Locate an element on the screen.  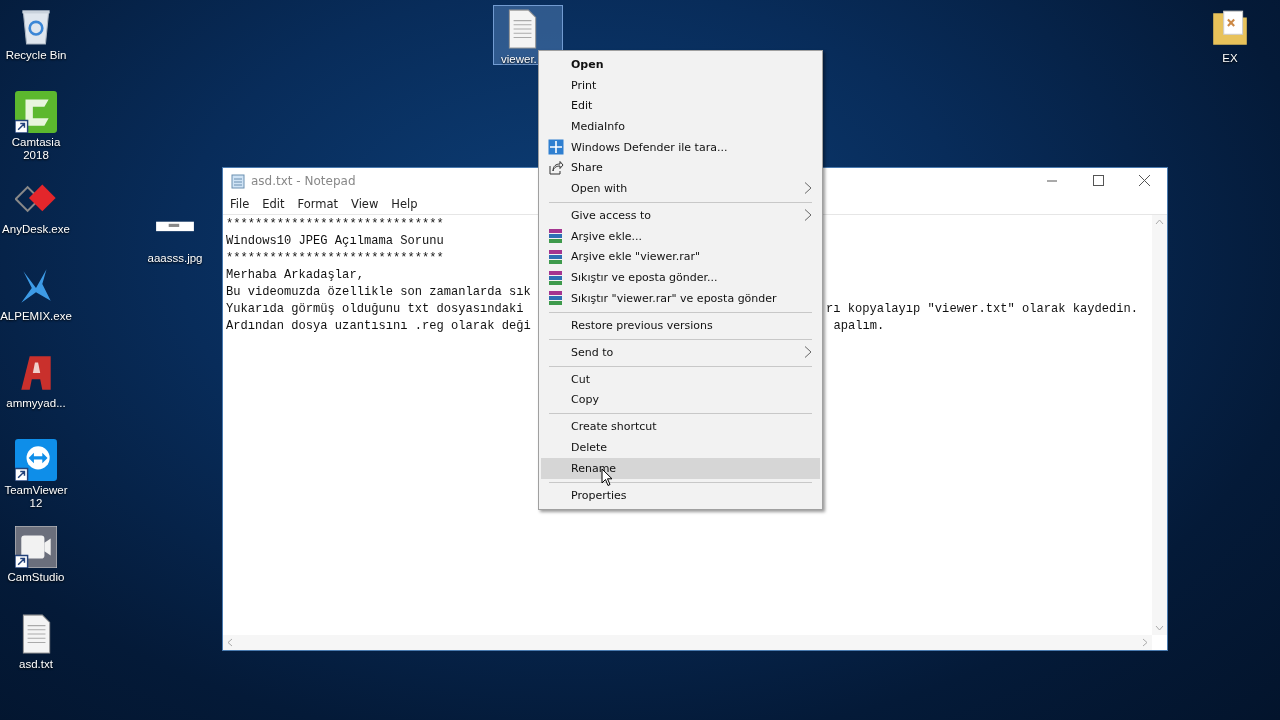
camera-icon is located at coordinates (36, 547).